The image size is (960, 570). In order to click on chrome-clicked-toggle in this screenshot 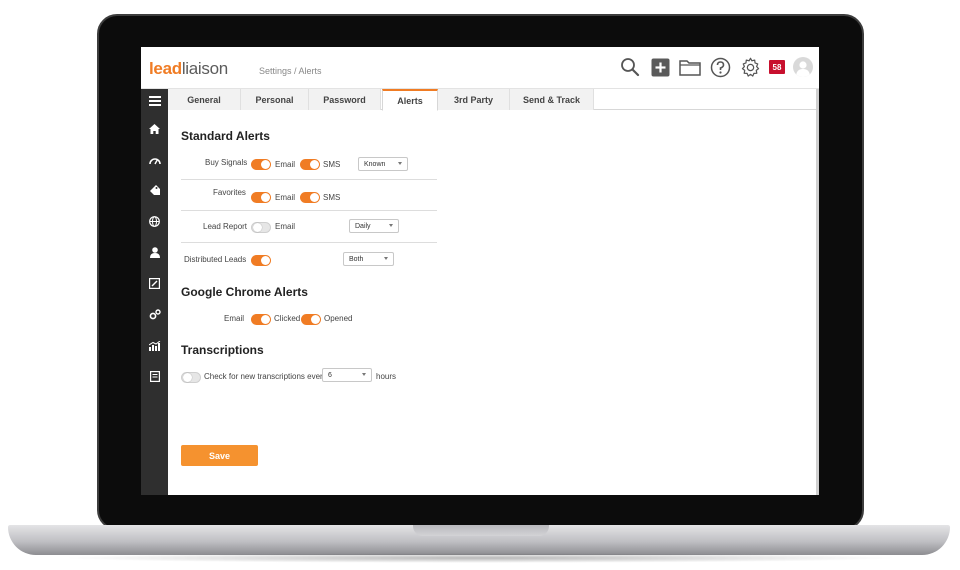, I will do `click(311, 319)`.